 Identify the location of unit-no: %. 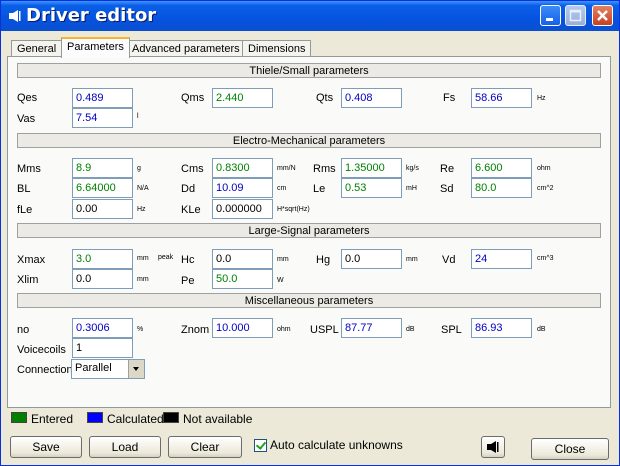
(140, 329).